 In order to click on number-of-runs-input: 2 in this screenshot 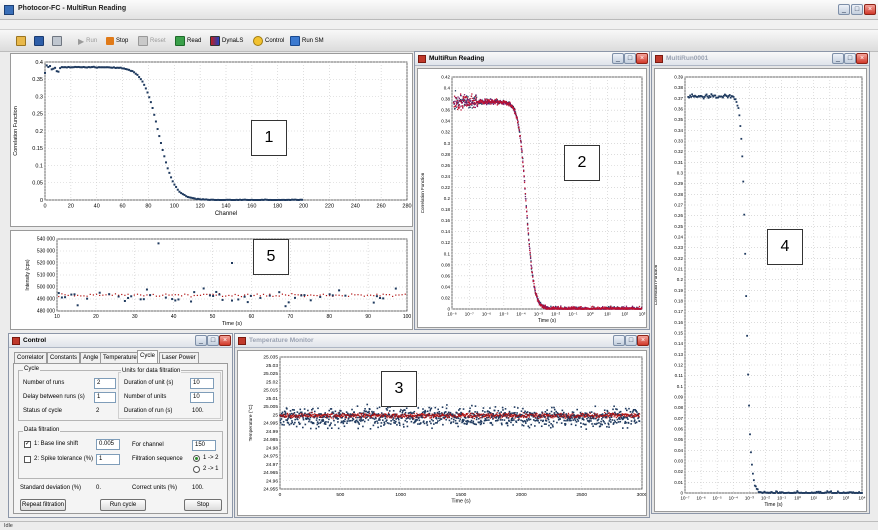, I will do `click(105, 383)`.